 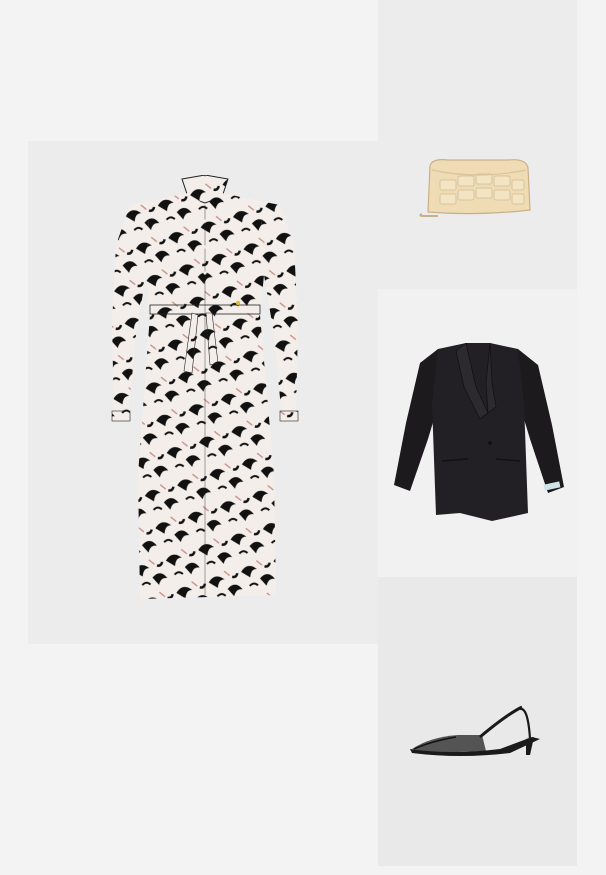 I want to click on shoe-panel, so click(x=477, y=721).